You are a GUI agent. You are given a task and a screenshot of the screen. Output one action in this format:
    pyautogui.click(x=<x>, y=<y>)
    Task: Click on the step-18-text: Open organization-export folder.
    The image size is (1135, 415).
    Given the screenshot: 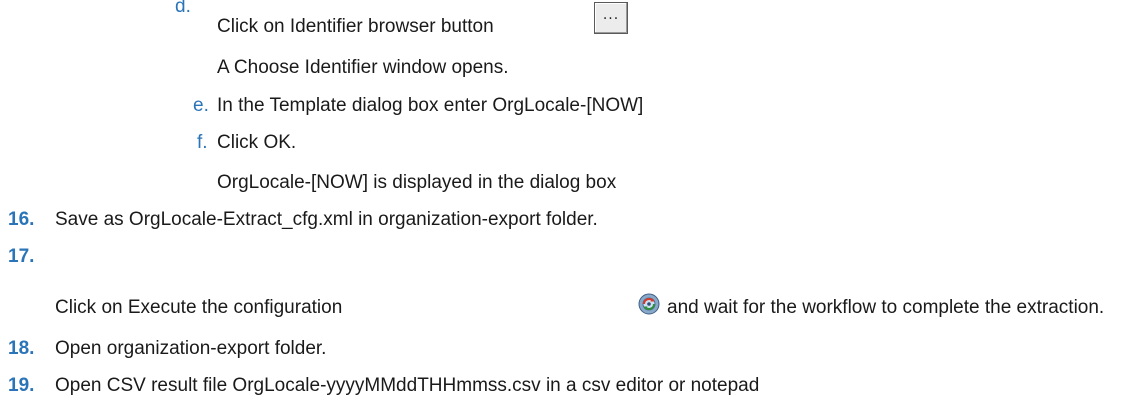 What is the action you would take?
    pyautogui.click(x=191, y=348)
    